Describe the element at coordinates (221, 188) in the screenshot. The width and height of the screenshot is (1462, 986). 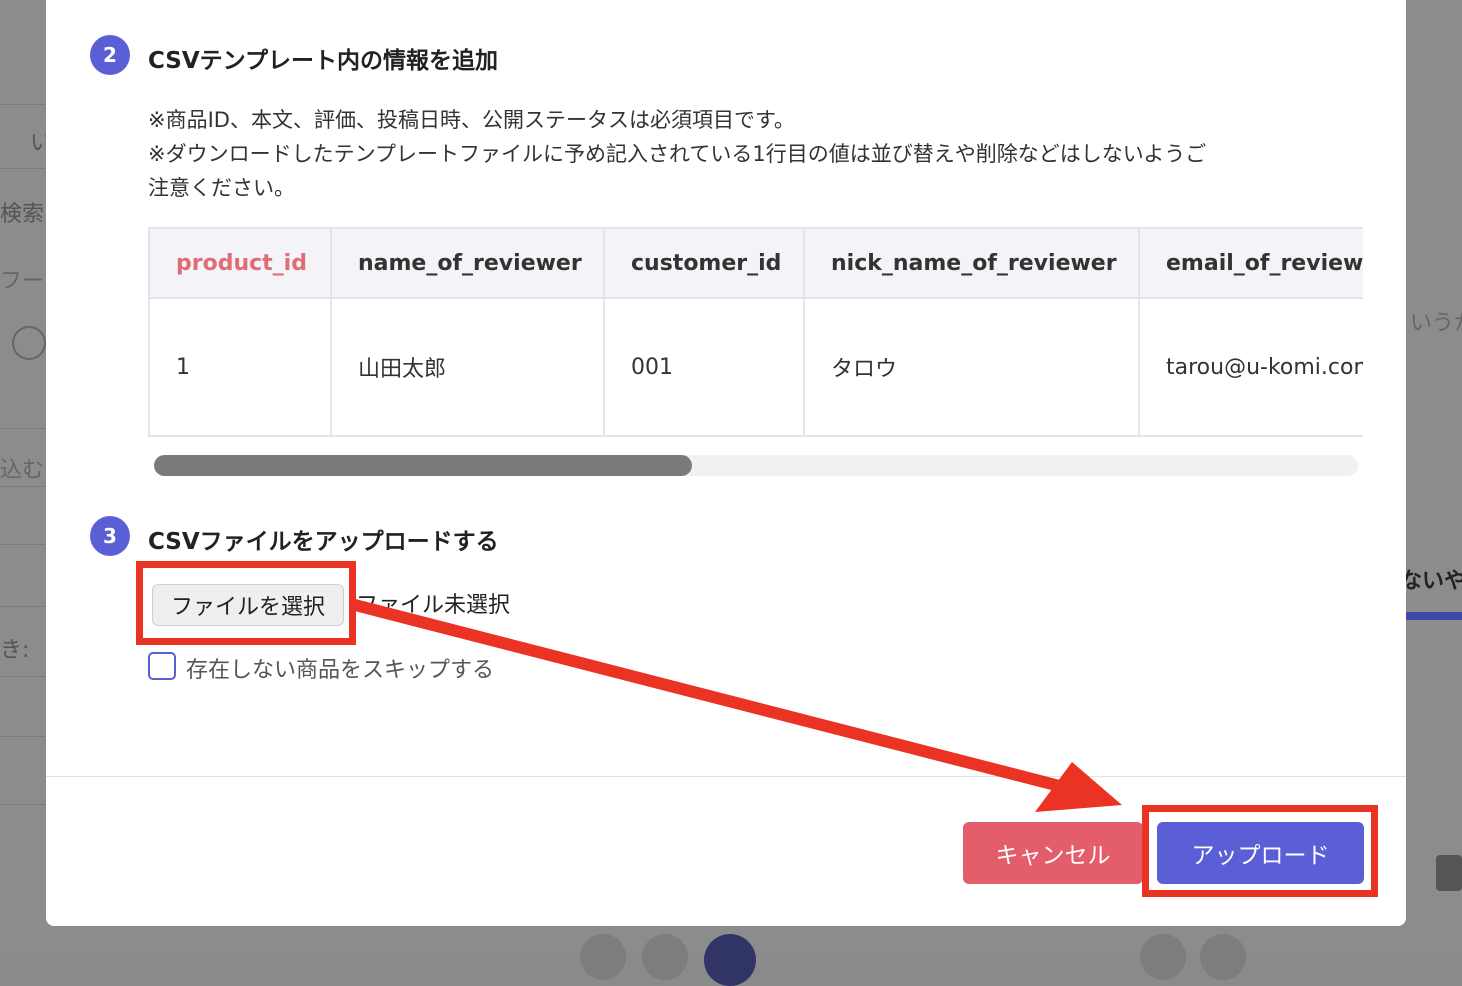
I see `template-note-line2: 注意ください。` at that location.